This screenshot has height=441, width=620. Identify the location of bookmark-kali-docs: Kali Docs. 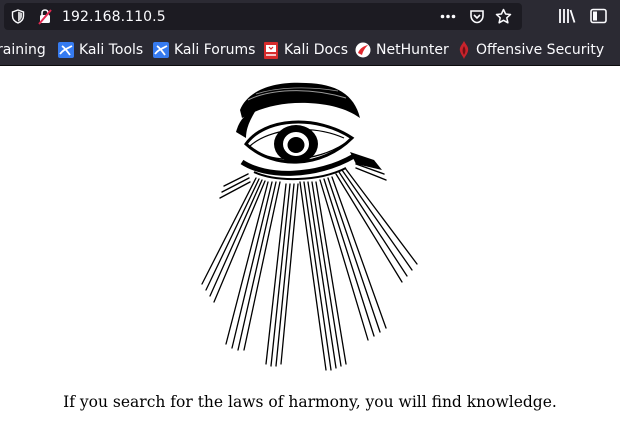
(305, 50).